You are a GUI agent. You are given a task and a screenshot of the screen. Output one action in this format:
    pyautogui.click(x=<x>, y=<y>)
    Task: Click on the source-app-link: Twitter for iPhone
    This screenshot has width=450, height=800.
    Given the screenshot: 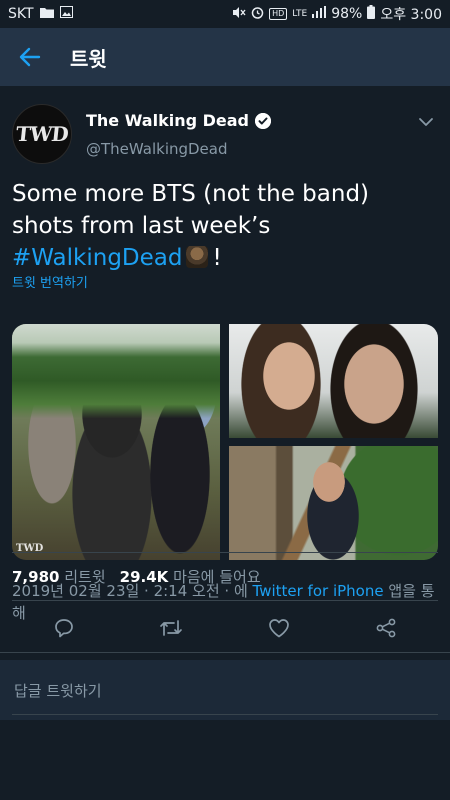 What is the action you would take?
    pyautogui.click(x=318, y=591)
    